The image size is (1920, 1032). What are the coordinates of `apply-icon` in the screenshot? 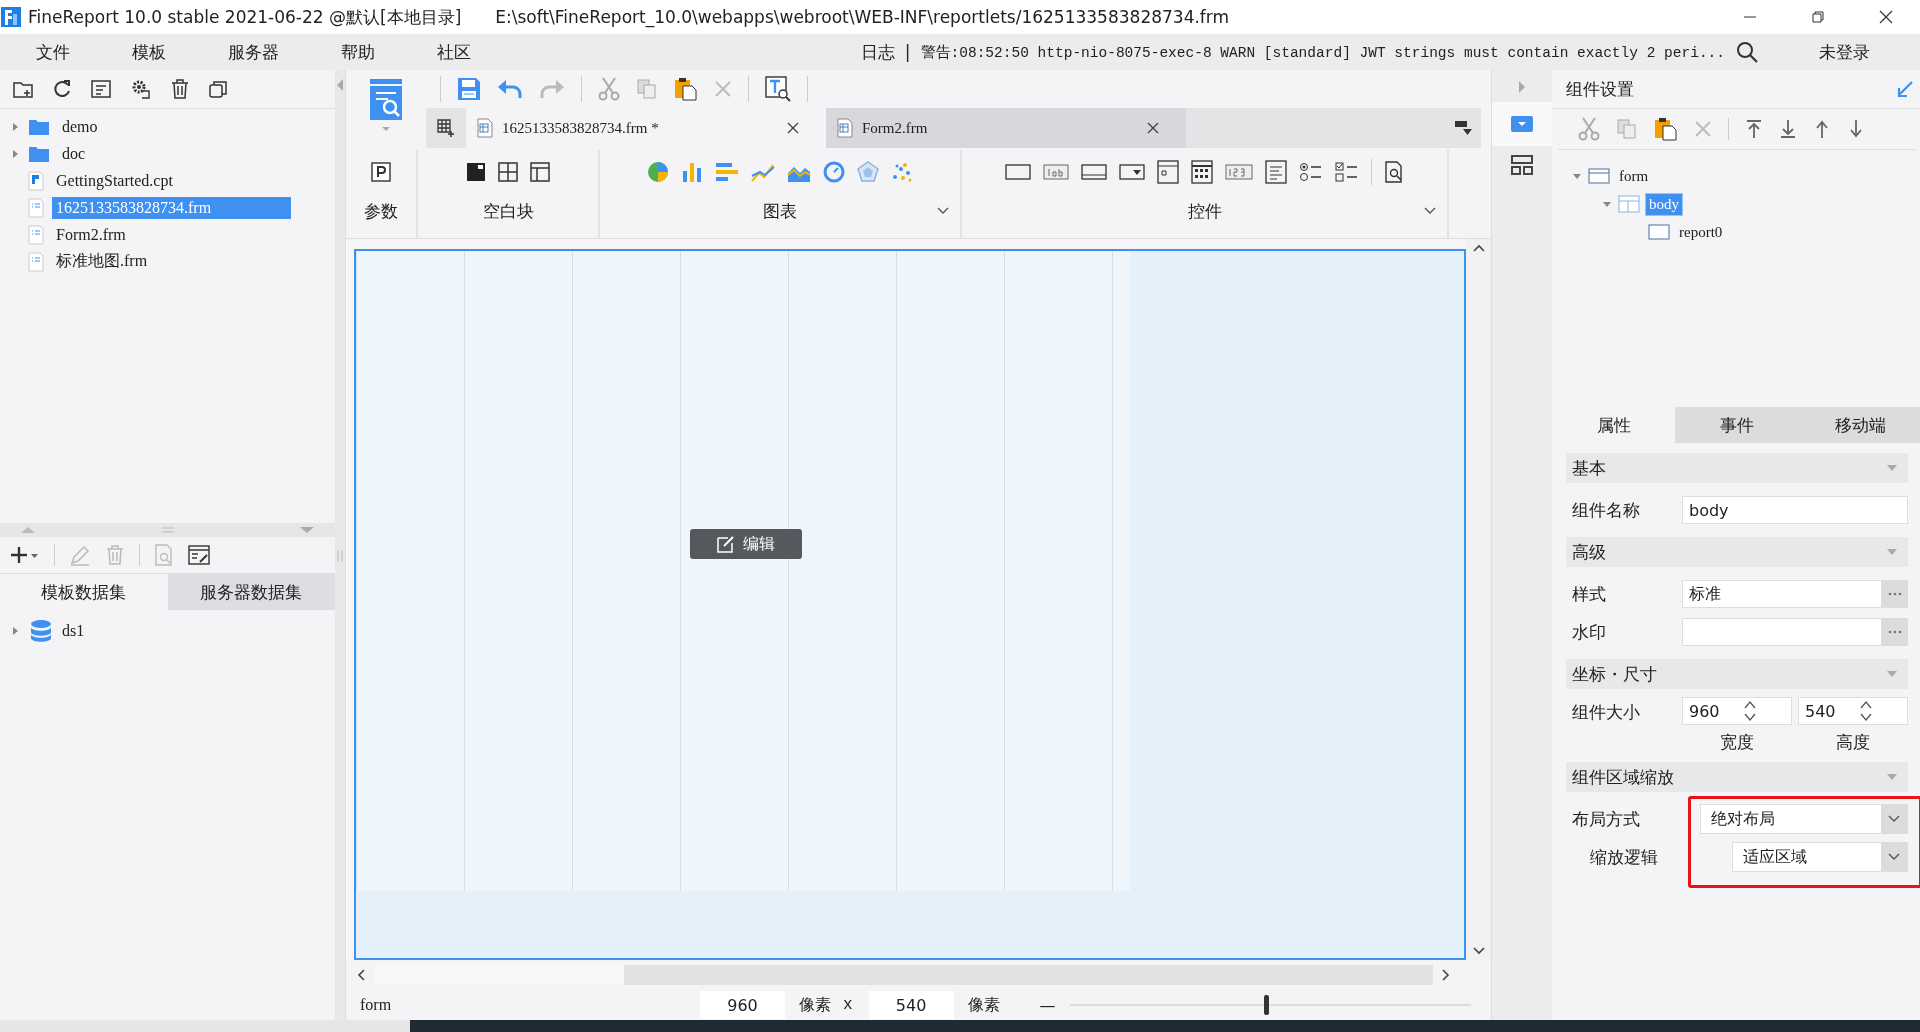 It's located at (1905, 89).